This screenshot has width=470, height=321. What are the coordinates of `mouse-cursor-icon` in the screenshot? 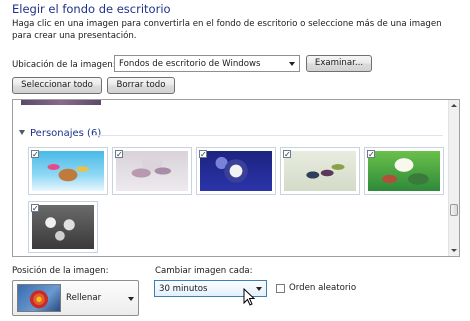 It's located at (249, 297).